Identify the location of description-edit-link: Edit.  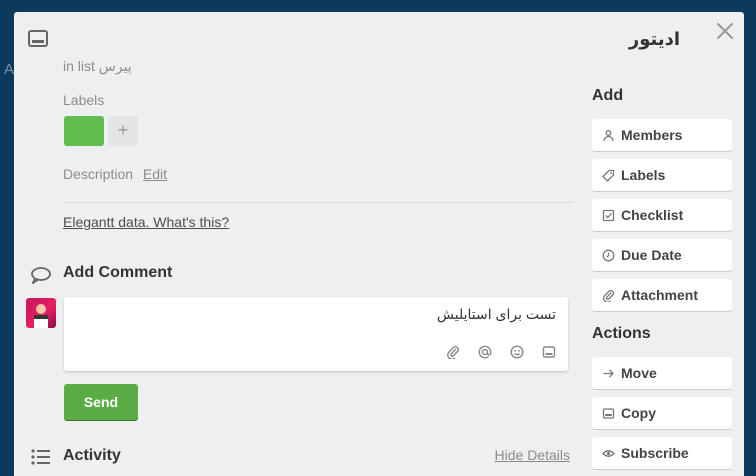
(155, 174).